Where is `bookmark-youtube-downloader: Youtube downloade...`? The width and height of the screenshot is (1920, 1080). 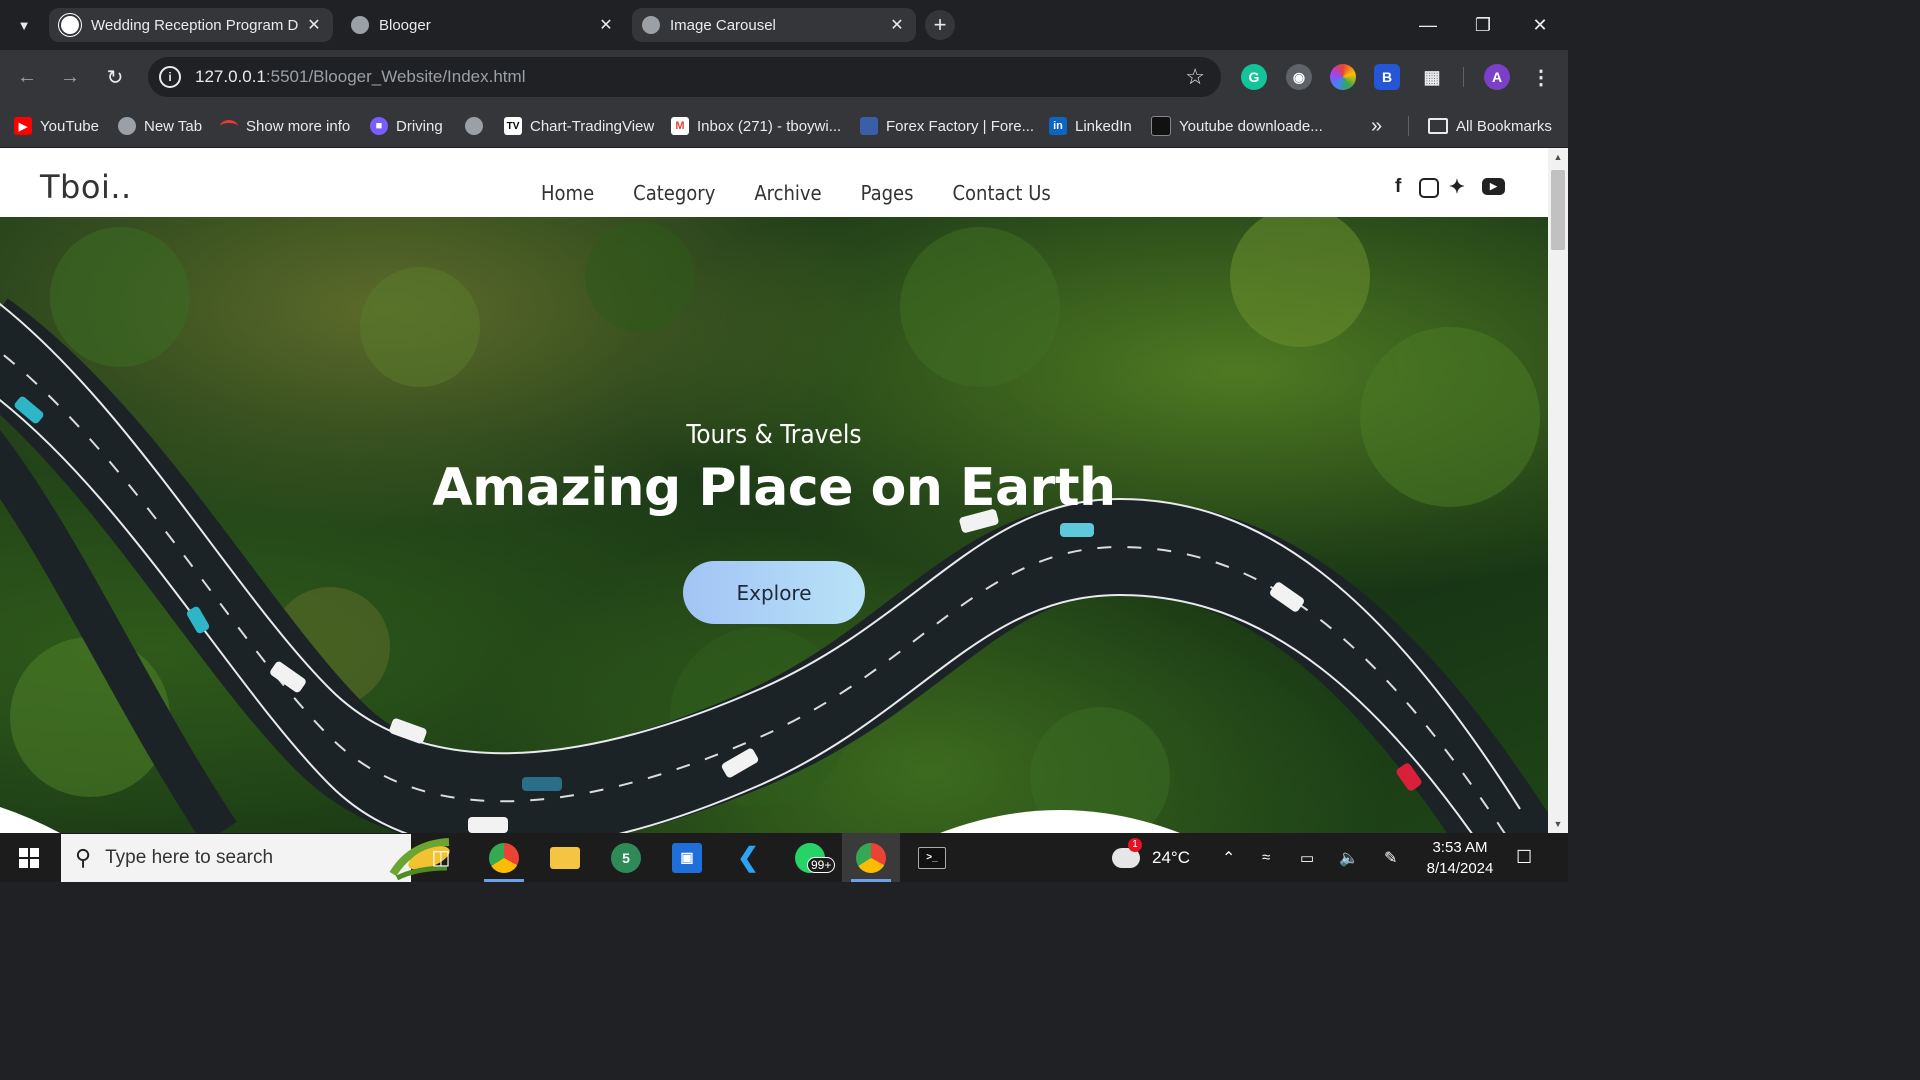
bookmark-youtube-downloader: Youtube downloade... is located at coordinates (1237, 126).